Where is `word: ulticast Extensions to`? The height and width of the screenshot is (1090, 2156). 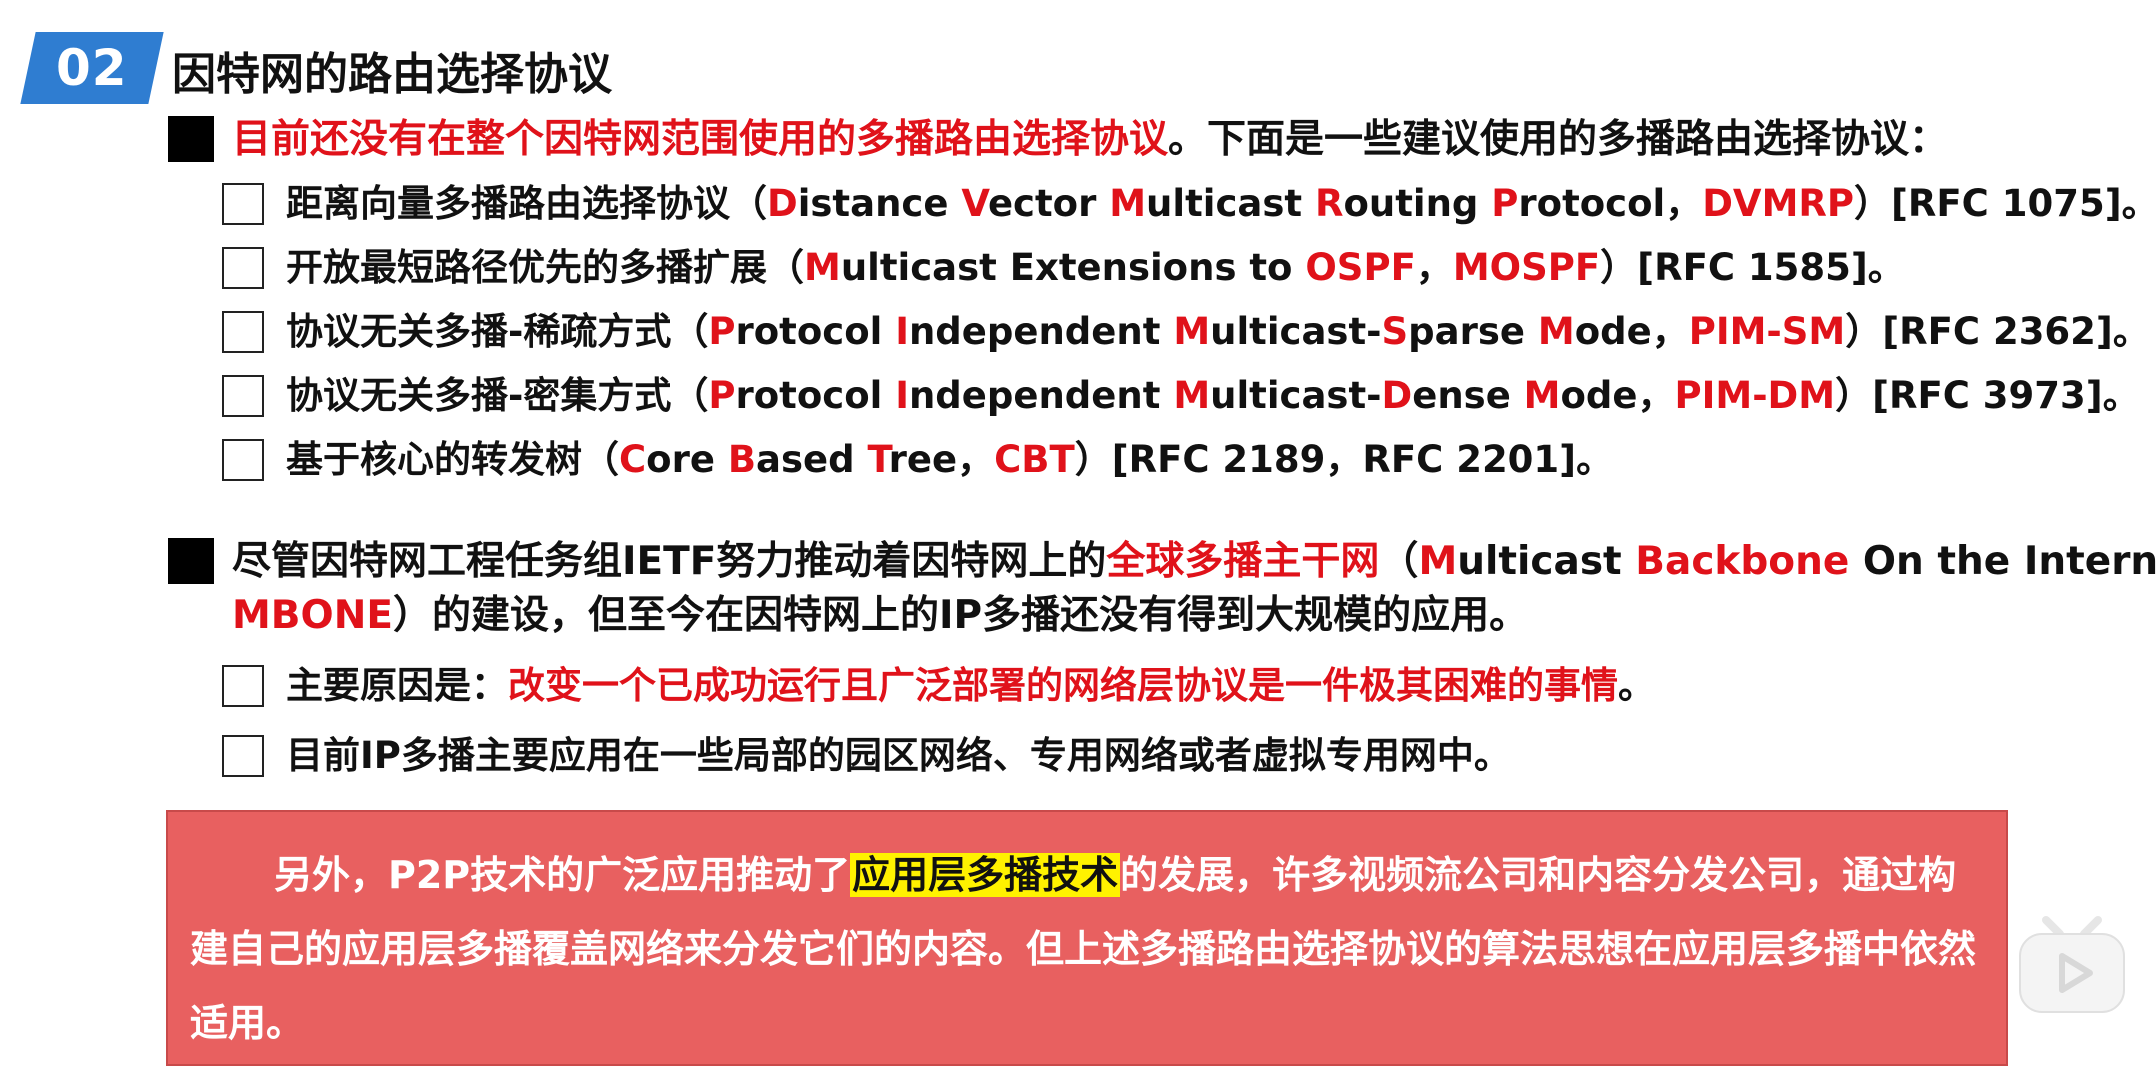
word: ulticast Extensions to is located at coordinates (1073, 267).